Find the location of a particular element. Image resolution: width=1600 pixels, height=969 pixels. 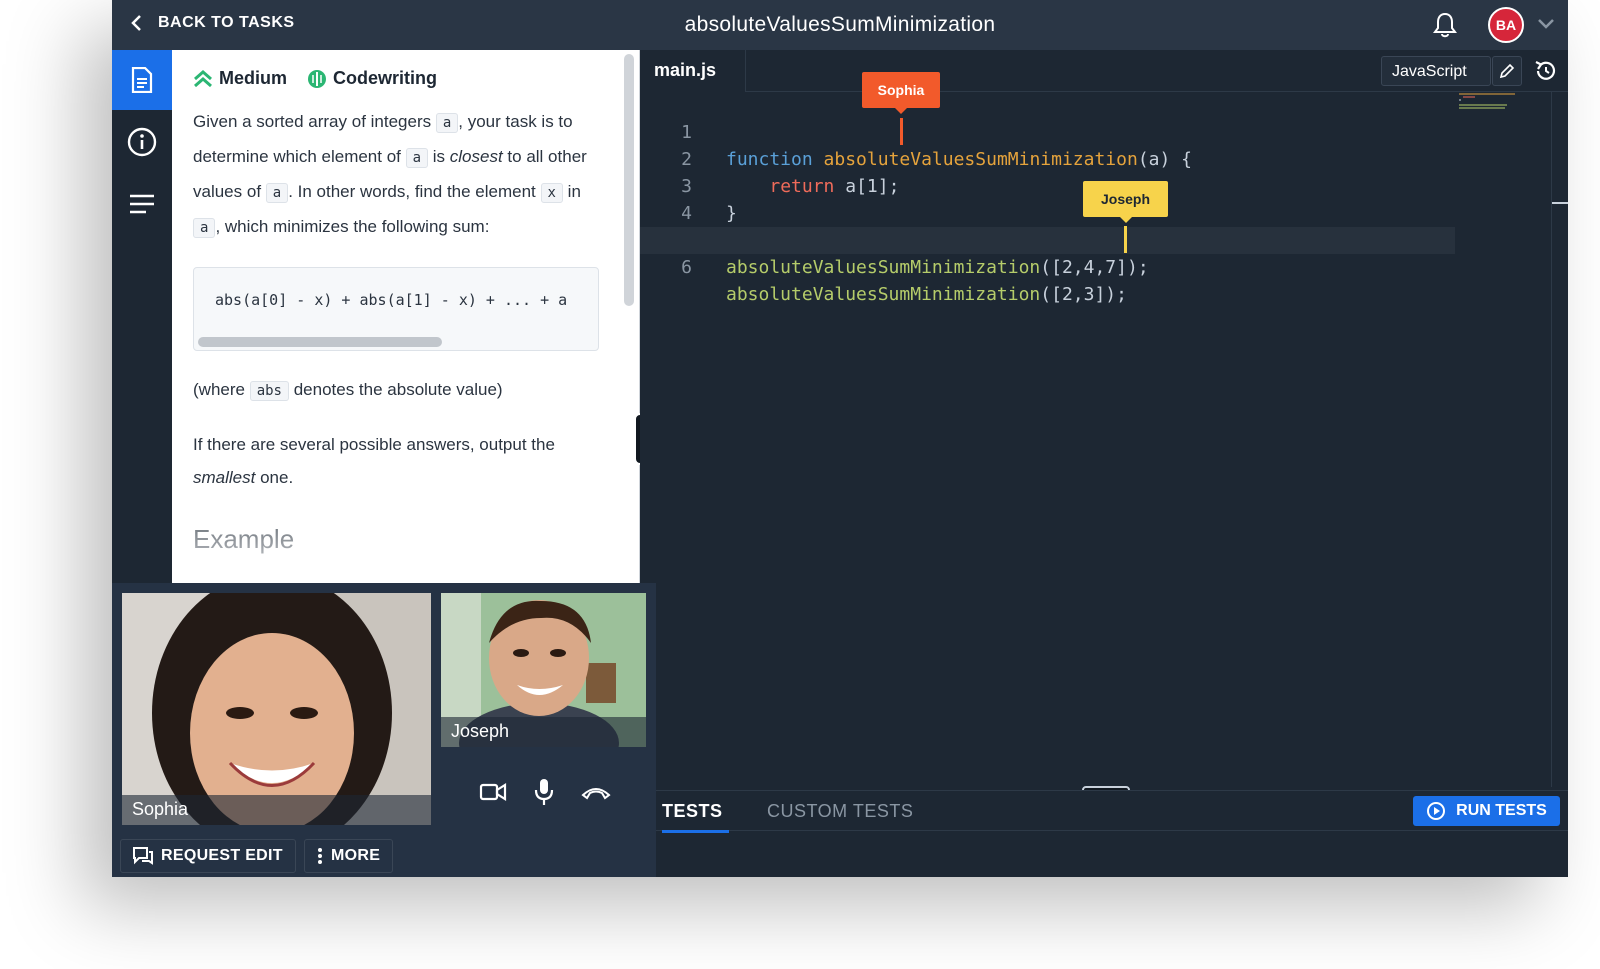

rail-info-button is located at coordinates (142, 142).